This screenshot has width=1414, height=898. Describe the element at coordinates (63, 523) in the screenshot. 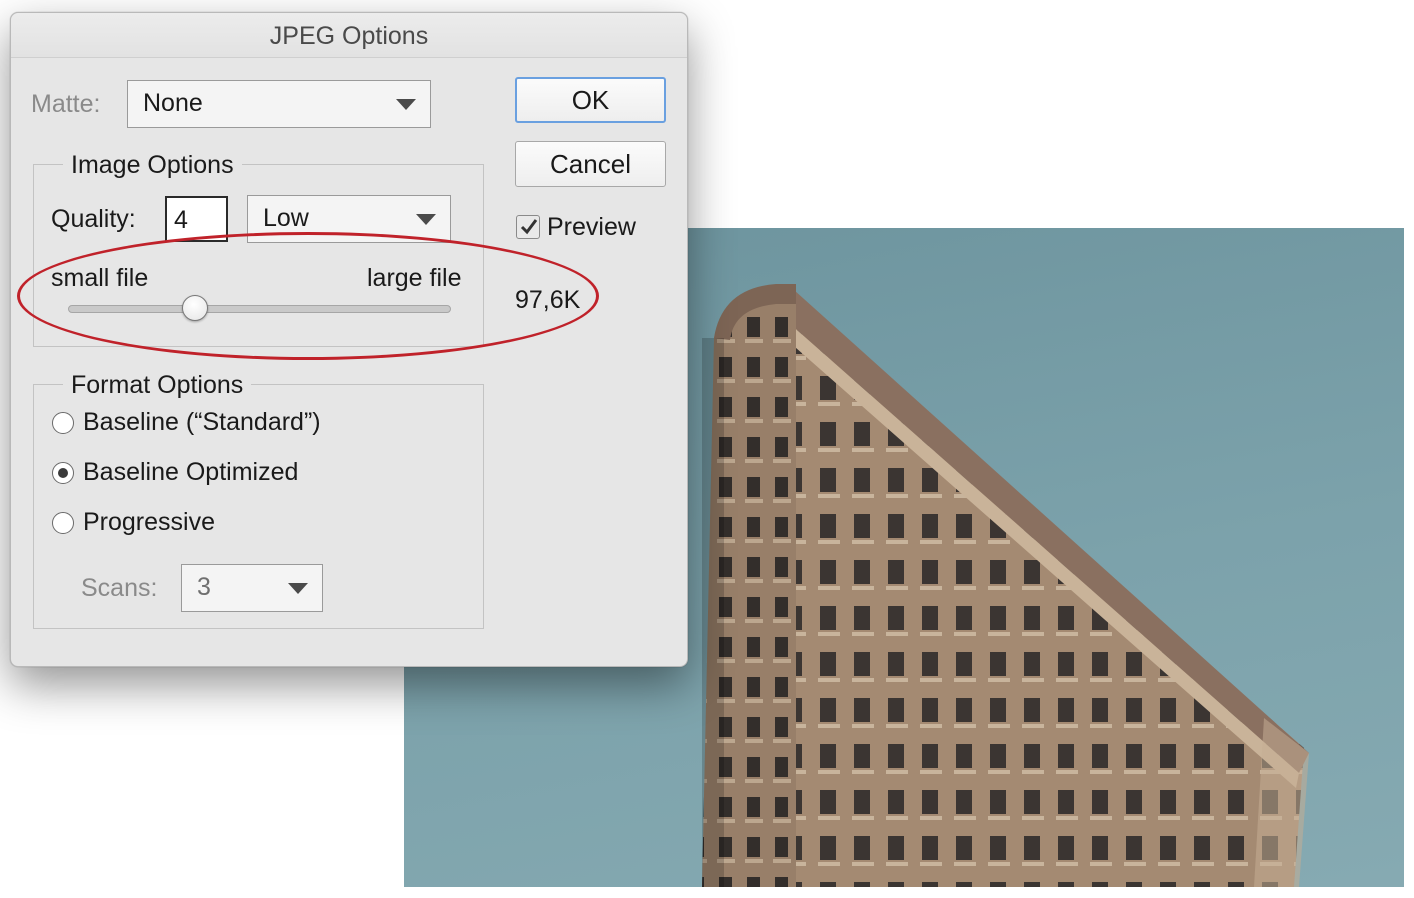

I see `radio-progressive` at that location.